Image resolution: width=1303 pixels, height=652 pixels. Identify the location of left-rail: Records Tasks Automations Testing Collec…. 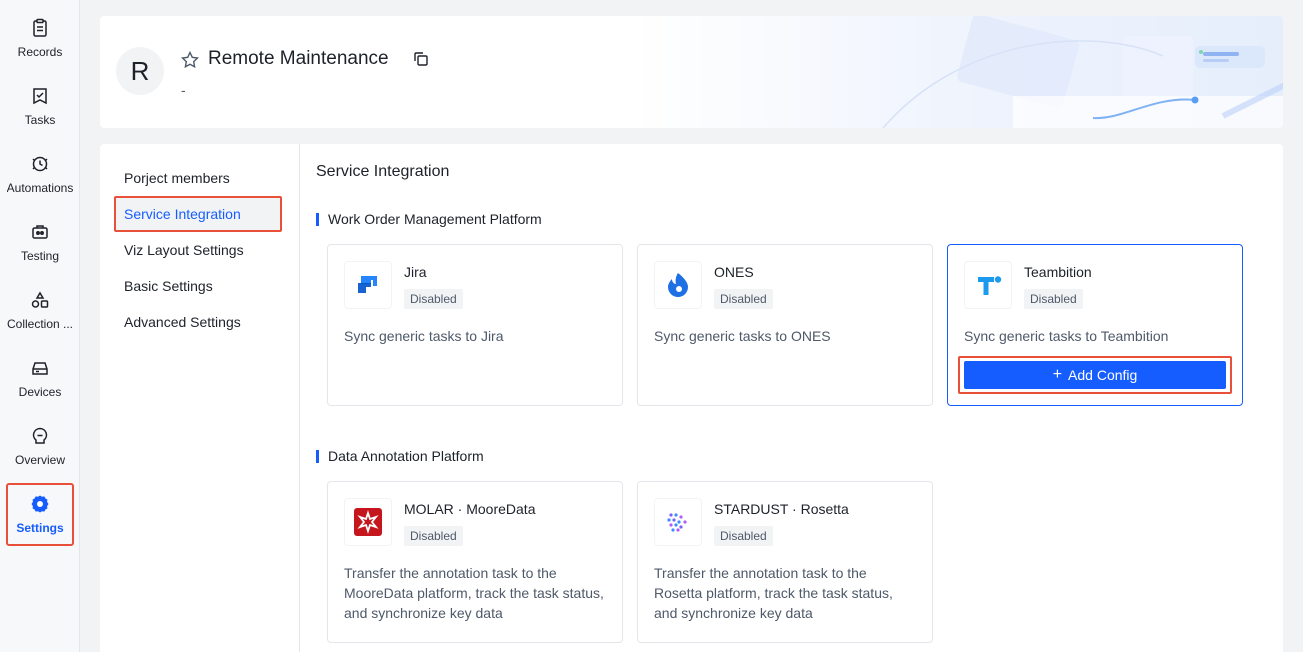
(40, 326).